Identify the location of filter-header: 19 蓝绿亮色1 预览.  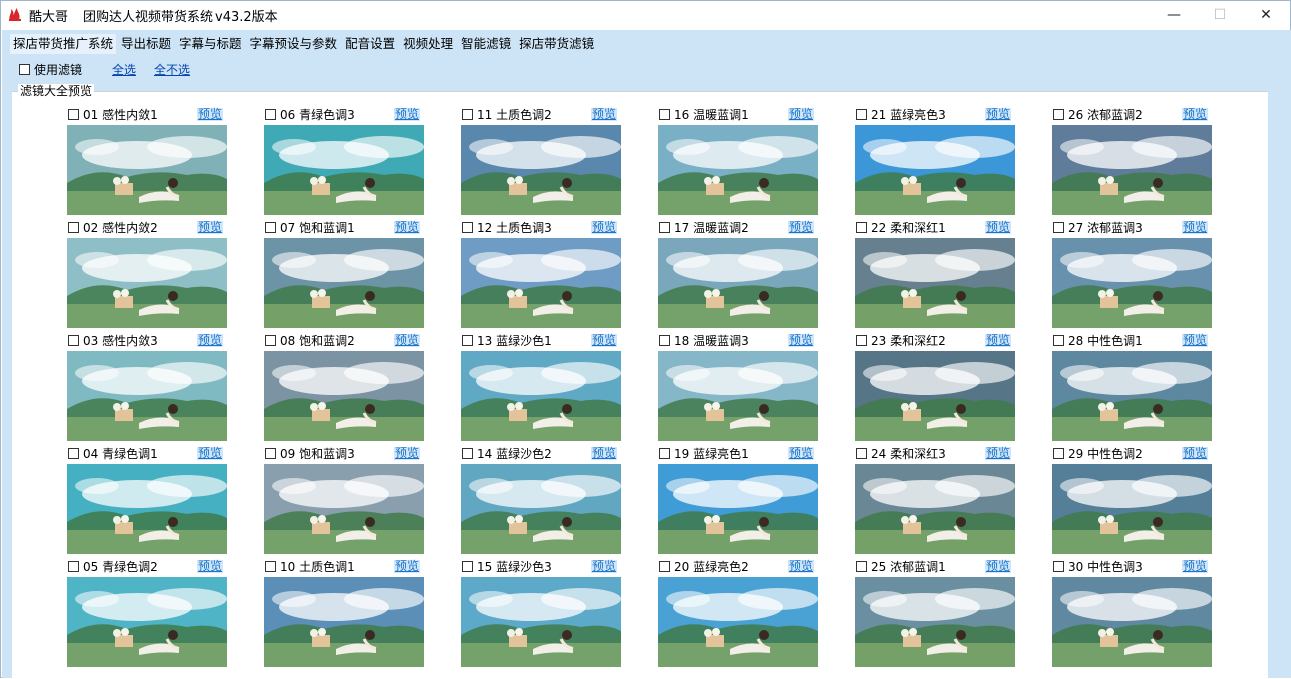
(738, 453).